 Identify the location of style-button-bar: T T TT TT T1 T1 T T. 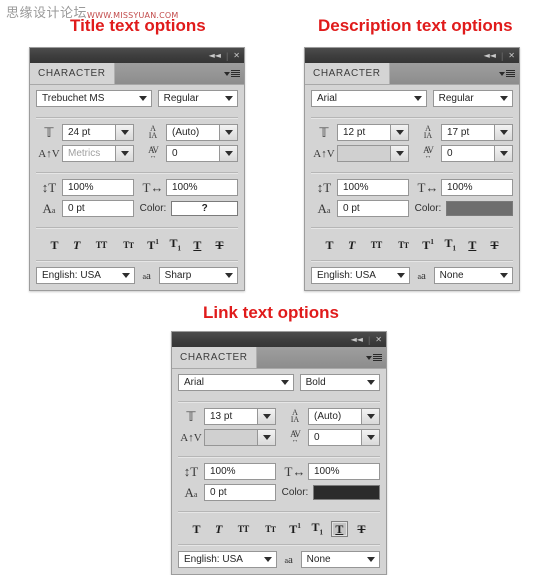
(279, 530).